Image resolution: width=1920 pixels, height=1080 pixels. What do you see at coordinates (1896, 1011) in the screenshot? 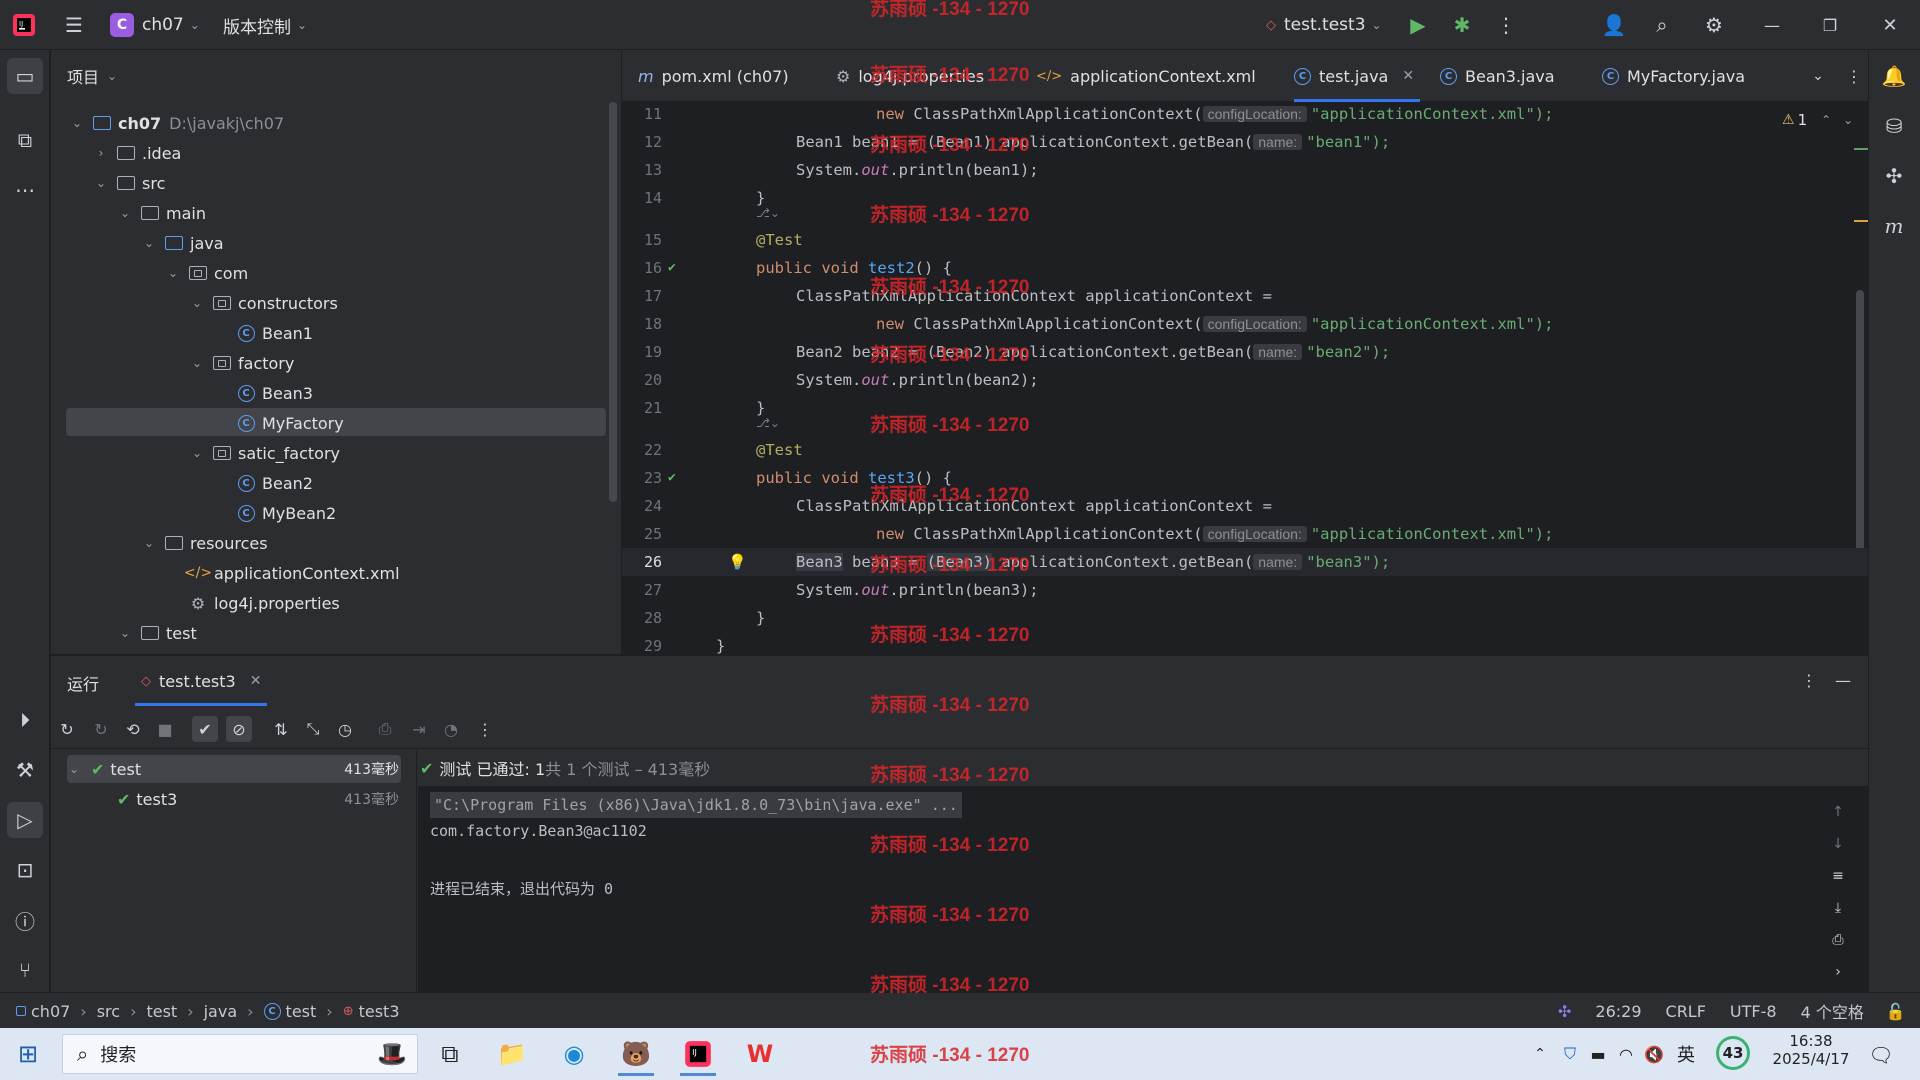
I see `lock-icon: 🔓` at bounding box center [1896, 1011].